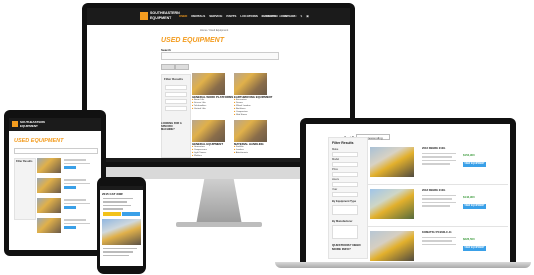 The image size is (534, 275). Describe the element at coordinates (231, 16) in the screenshot. I see `nav-parts: PARTS` at that location.